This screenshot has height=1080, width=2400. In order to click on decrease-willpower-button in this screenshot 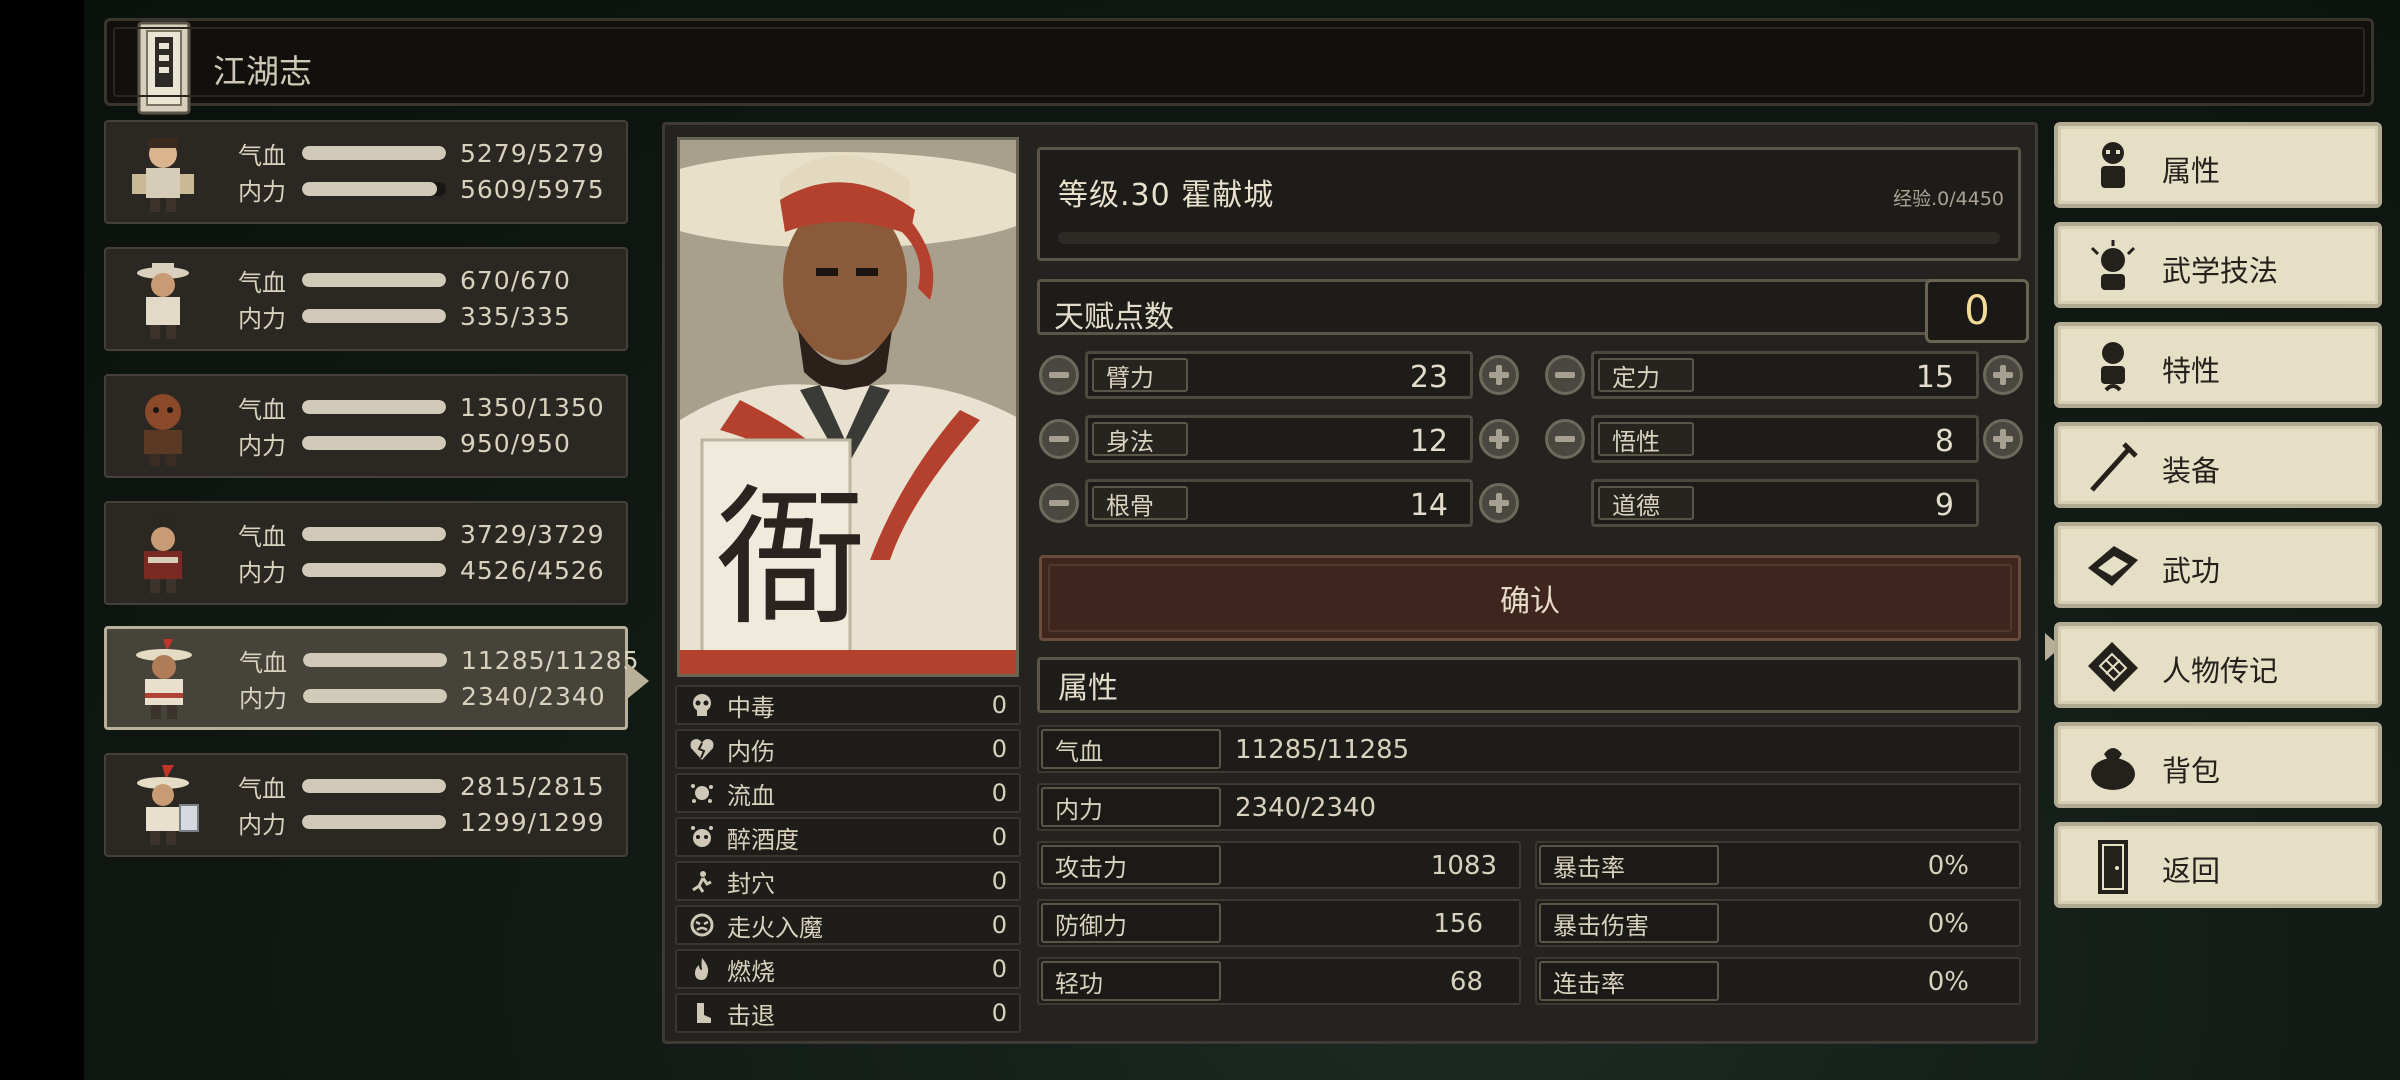, I will do `click(1565, 375)`.